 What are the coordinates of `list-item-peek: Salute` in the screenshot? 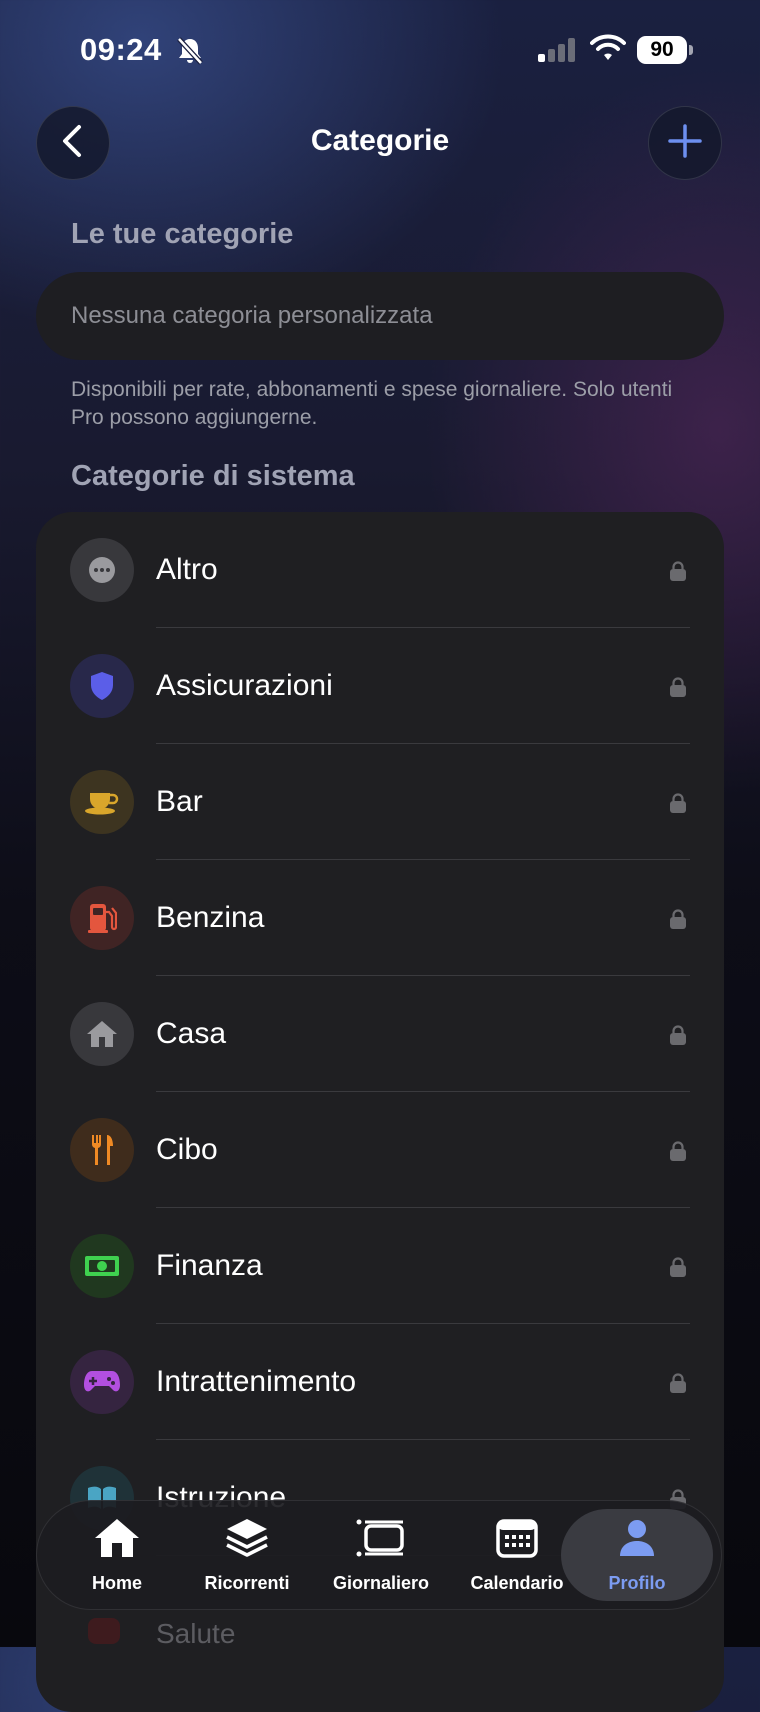 It's located at (380, 1630).